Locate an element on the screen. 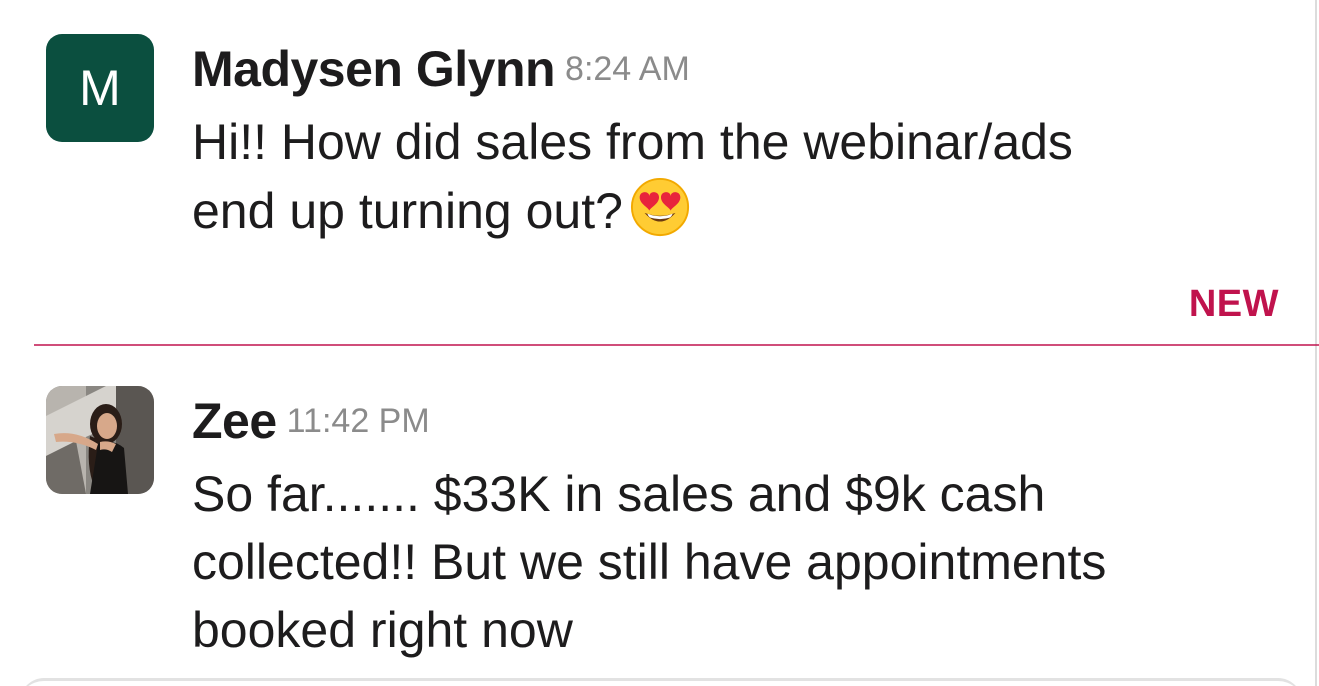 The height and width of the screenshot is (686, 1319). profile-photo-icon is located at coordinates (100, 440).